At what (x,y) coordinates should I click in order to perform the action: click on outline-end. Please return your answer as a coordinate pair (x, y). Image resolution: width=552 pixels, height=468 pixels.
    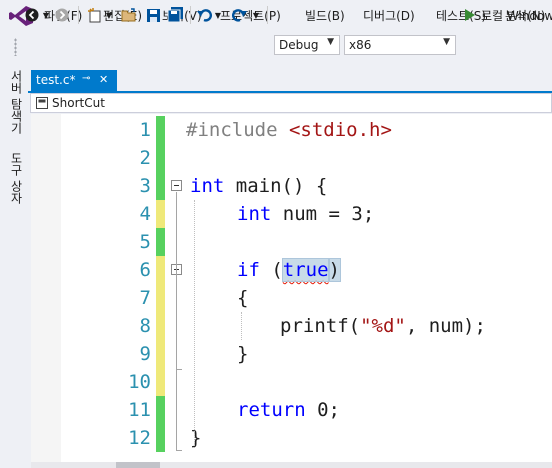
    Looking at the image, I should click on (179, 450).